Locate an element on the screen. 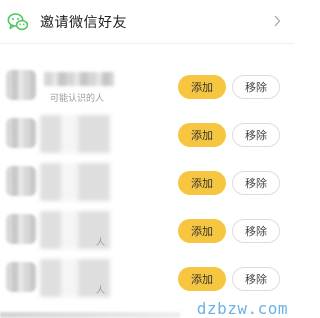 This screenshot has width=320, height=318. invite-wechat-friends-row: 邀请微信好友 is located at coordinates (147, 22).